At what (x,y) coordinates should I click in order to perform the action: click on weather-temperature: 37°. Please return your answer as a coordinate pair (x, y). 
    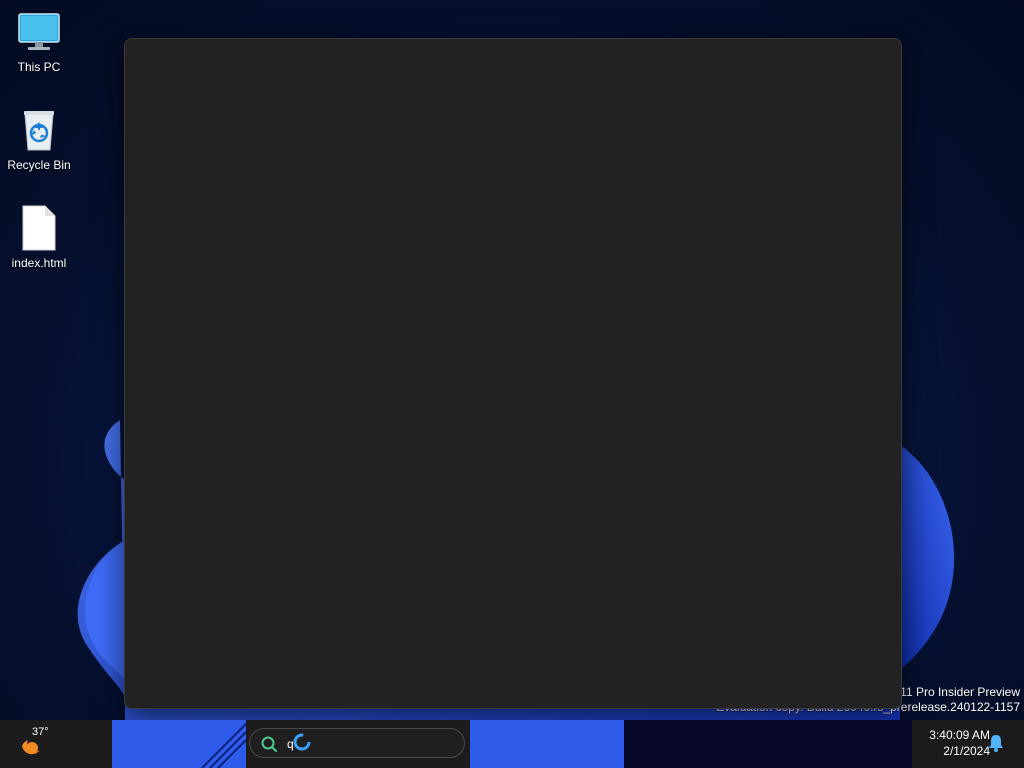
    Looking at the image, I should click on (40, 732).